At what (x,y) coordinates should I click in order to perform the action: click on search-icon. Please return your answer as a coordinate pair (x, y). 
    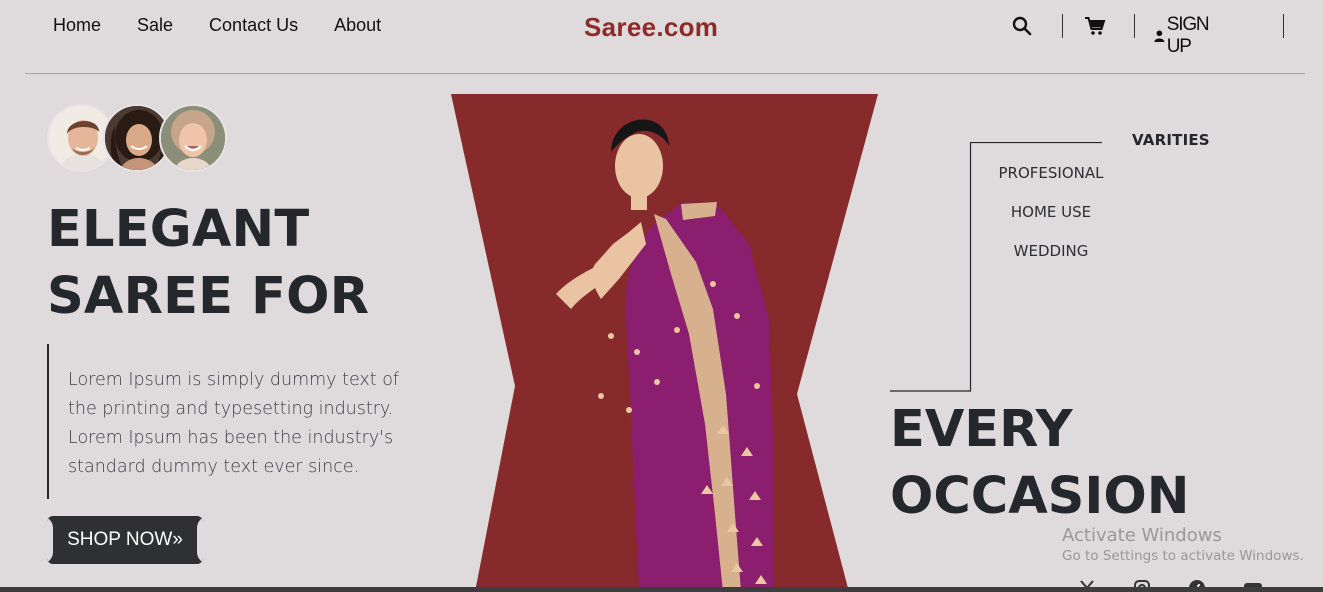
    Looking at the image, I should click on (1022, 28).